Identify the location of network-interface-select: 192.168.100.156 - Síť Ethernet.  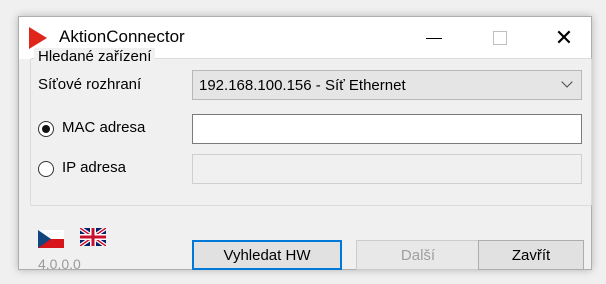
(387, 85).